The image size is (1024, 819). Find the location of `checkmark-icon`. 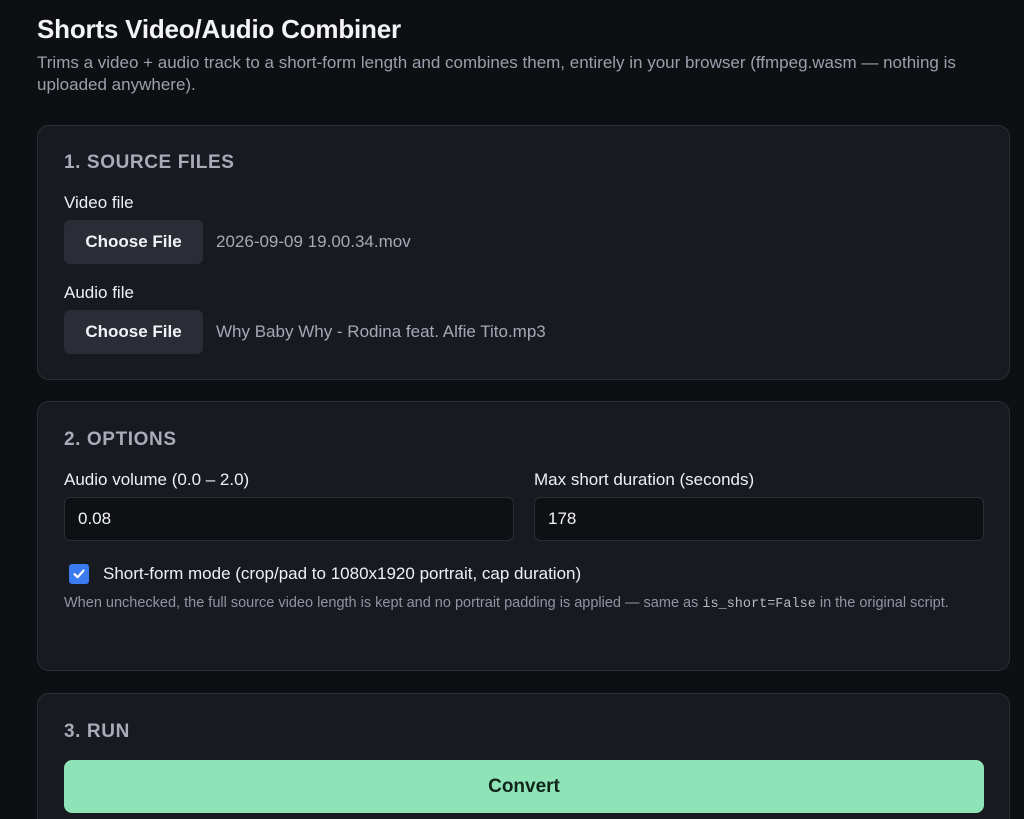

checkmark-icon is located at coordinates (79, 574).